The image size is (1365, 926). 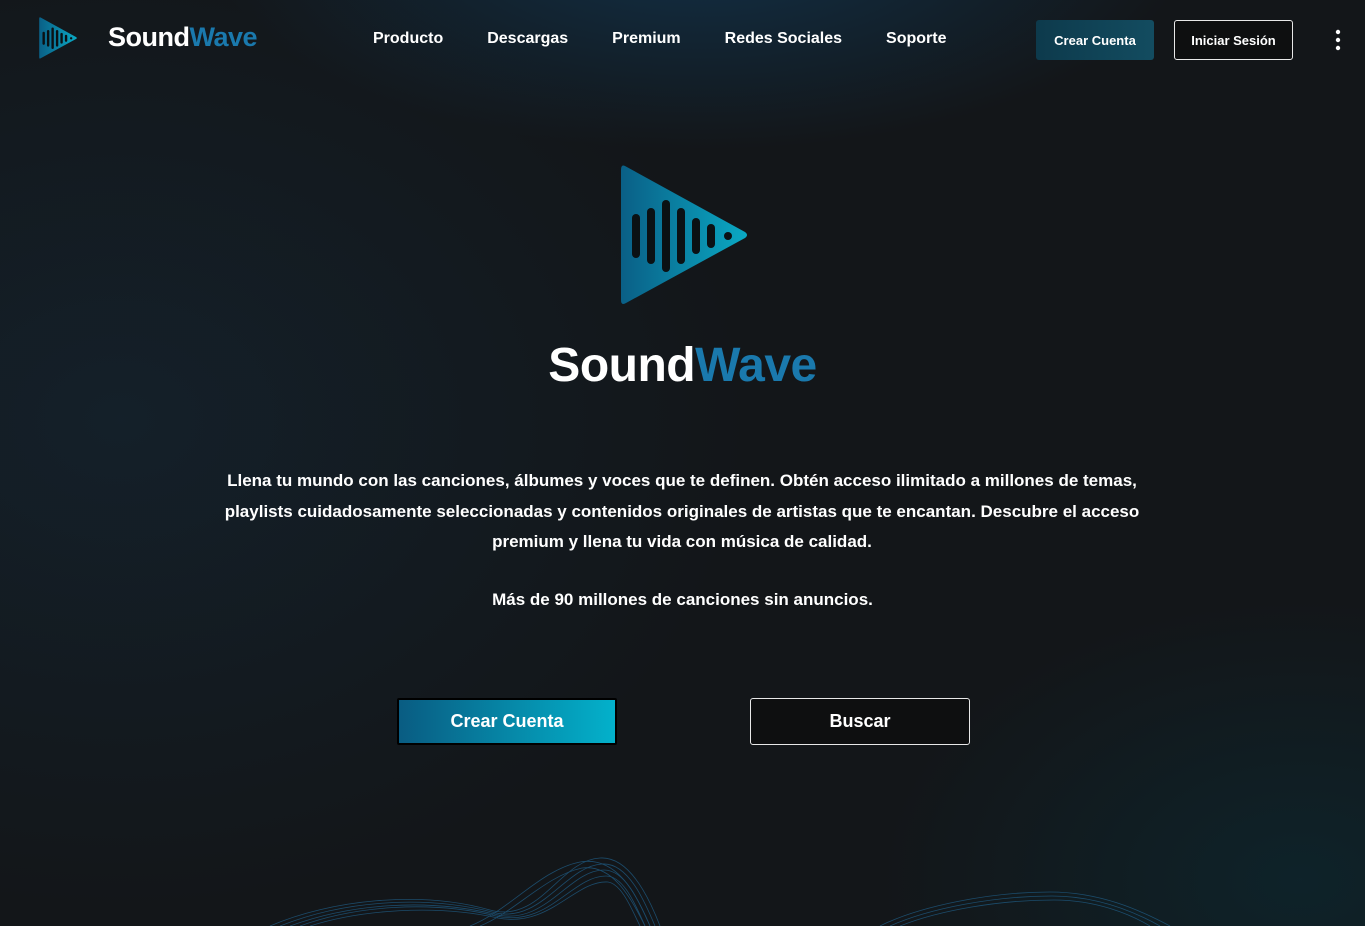 I want to click on nav-login-button: Iniciar Sesión, so click(x=1233, y=40).